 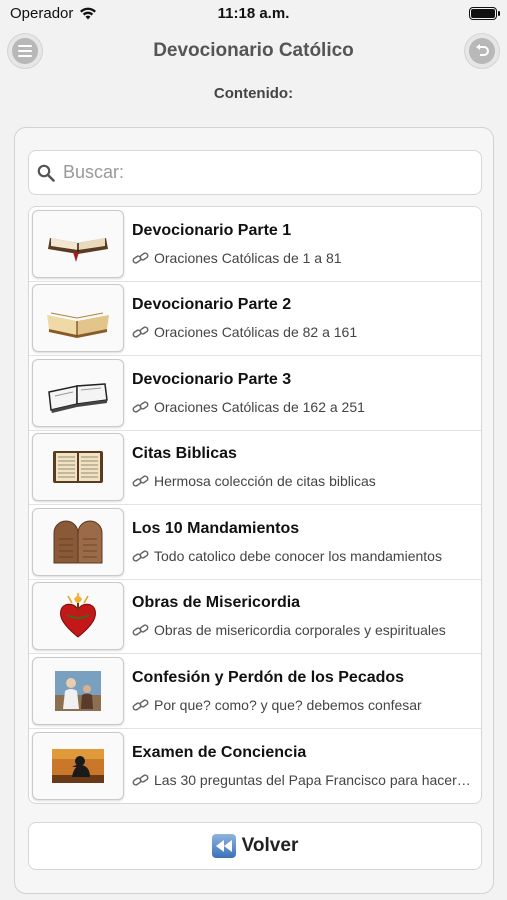 What do you see at coordinates (78, 397) in the screenshot?
I see `book-sketch-icon` at bounding box center [78, 397].